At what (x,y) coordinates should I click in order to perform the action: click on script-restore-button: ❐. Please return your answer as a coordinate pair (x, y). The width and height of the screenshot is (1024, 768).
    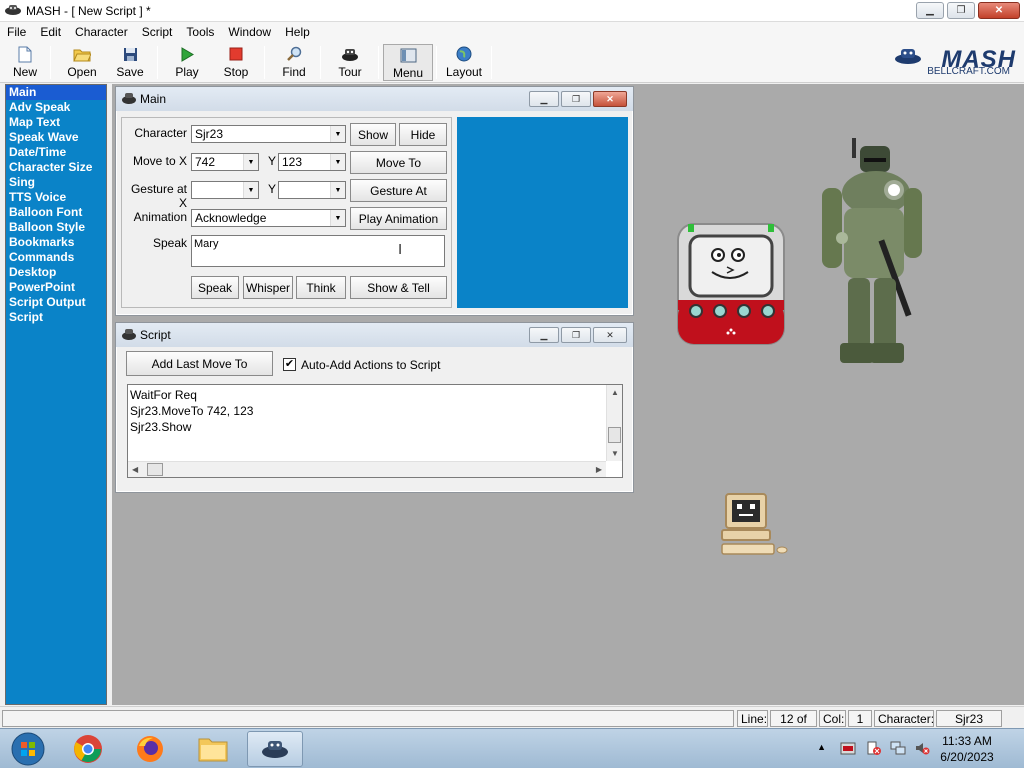
    Looking at the image, I should click on (576, 335).